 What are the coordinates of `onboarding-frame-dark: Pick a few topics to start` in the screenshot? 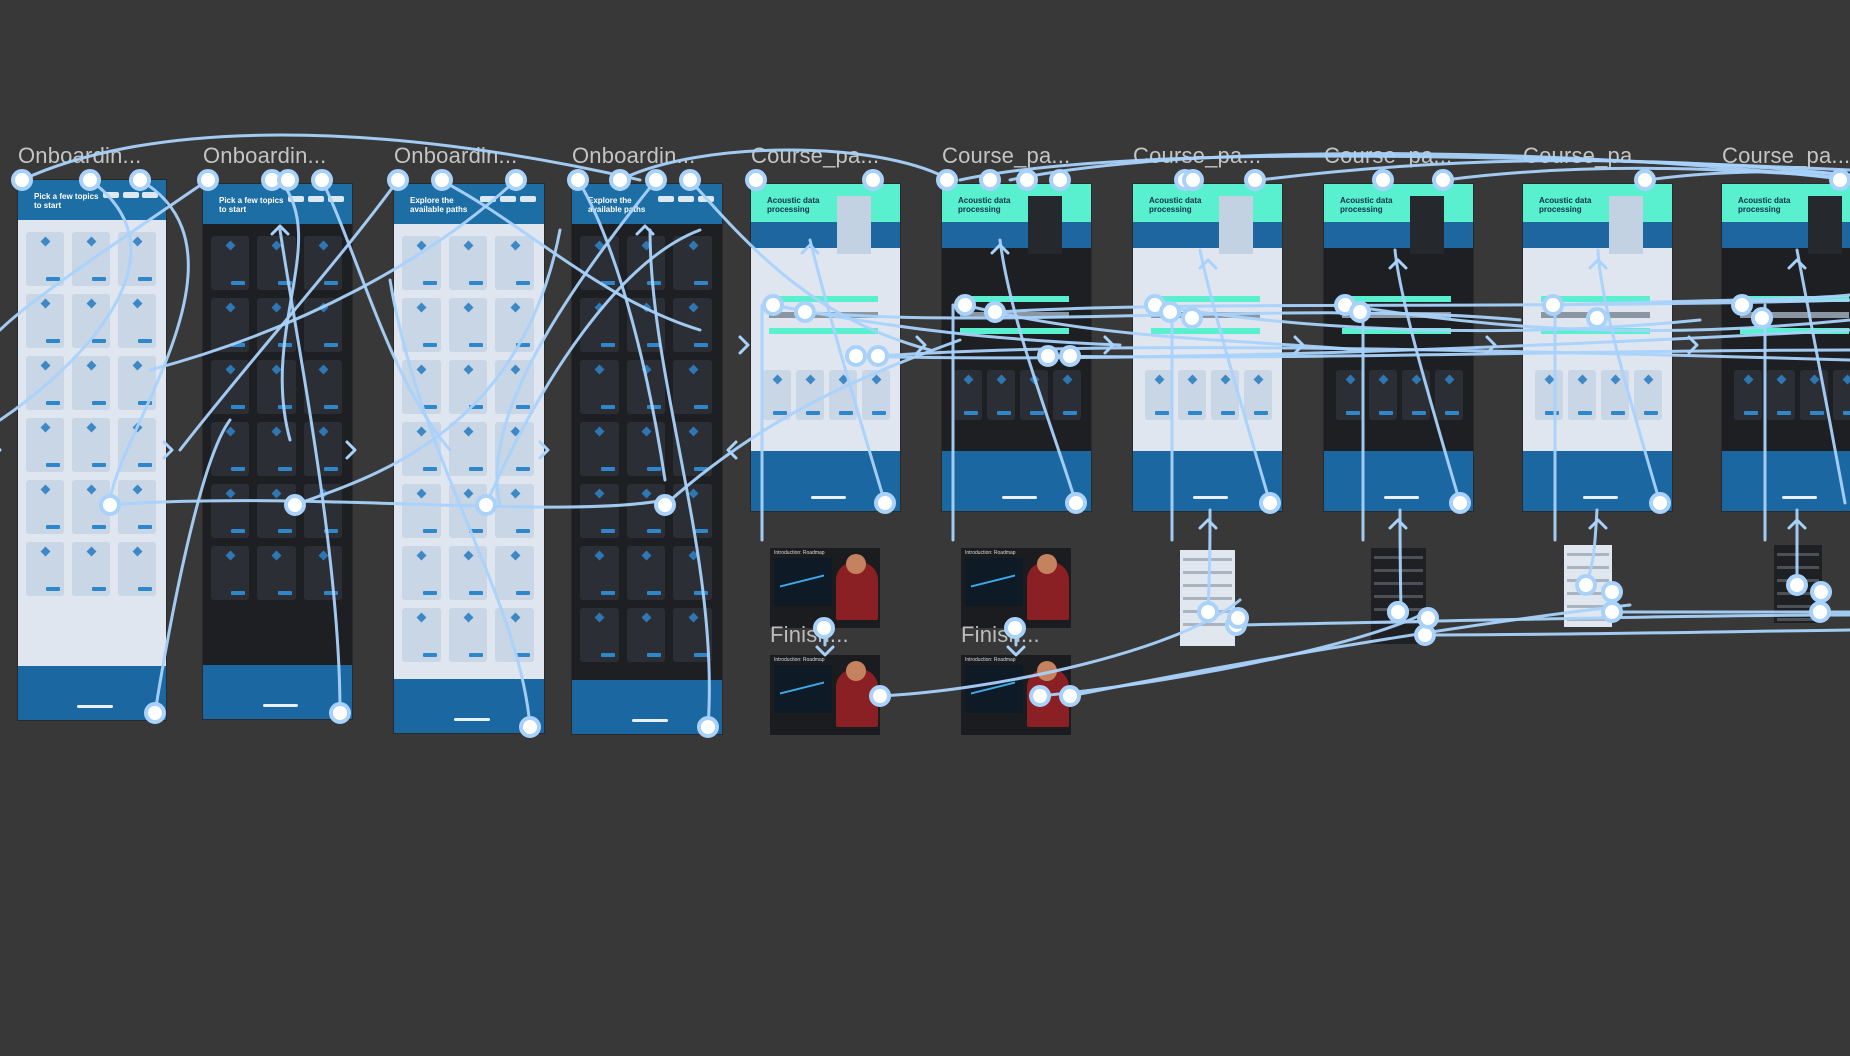 It's located at (277, 451).